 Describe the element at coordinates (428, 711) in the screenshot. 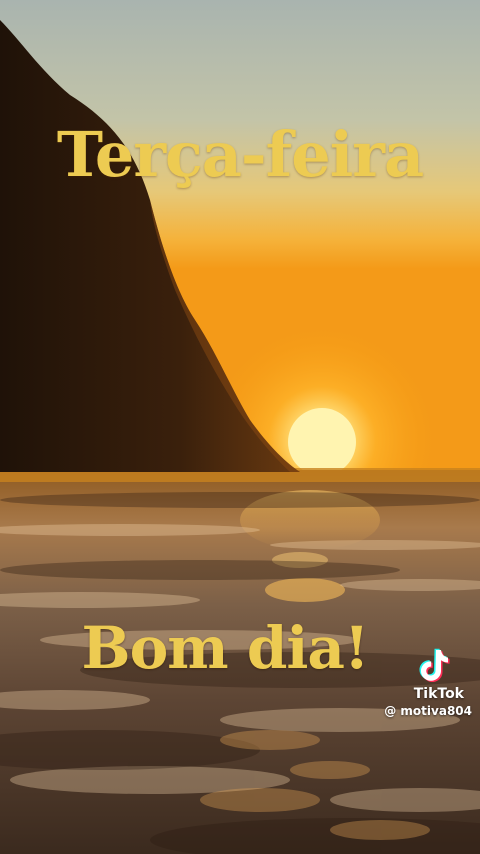

I see `tiktok-handle: @ motiva804` at that location.